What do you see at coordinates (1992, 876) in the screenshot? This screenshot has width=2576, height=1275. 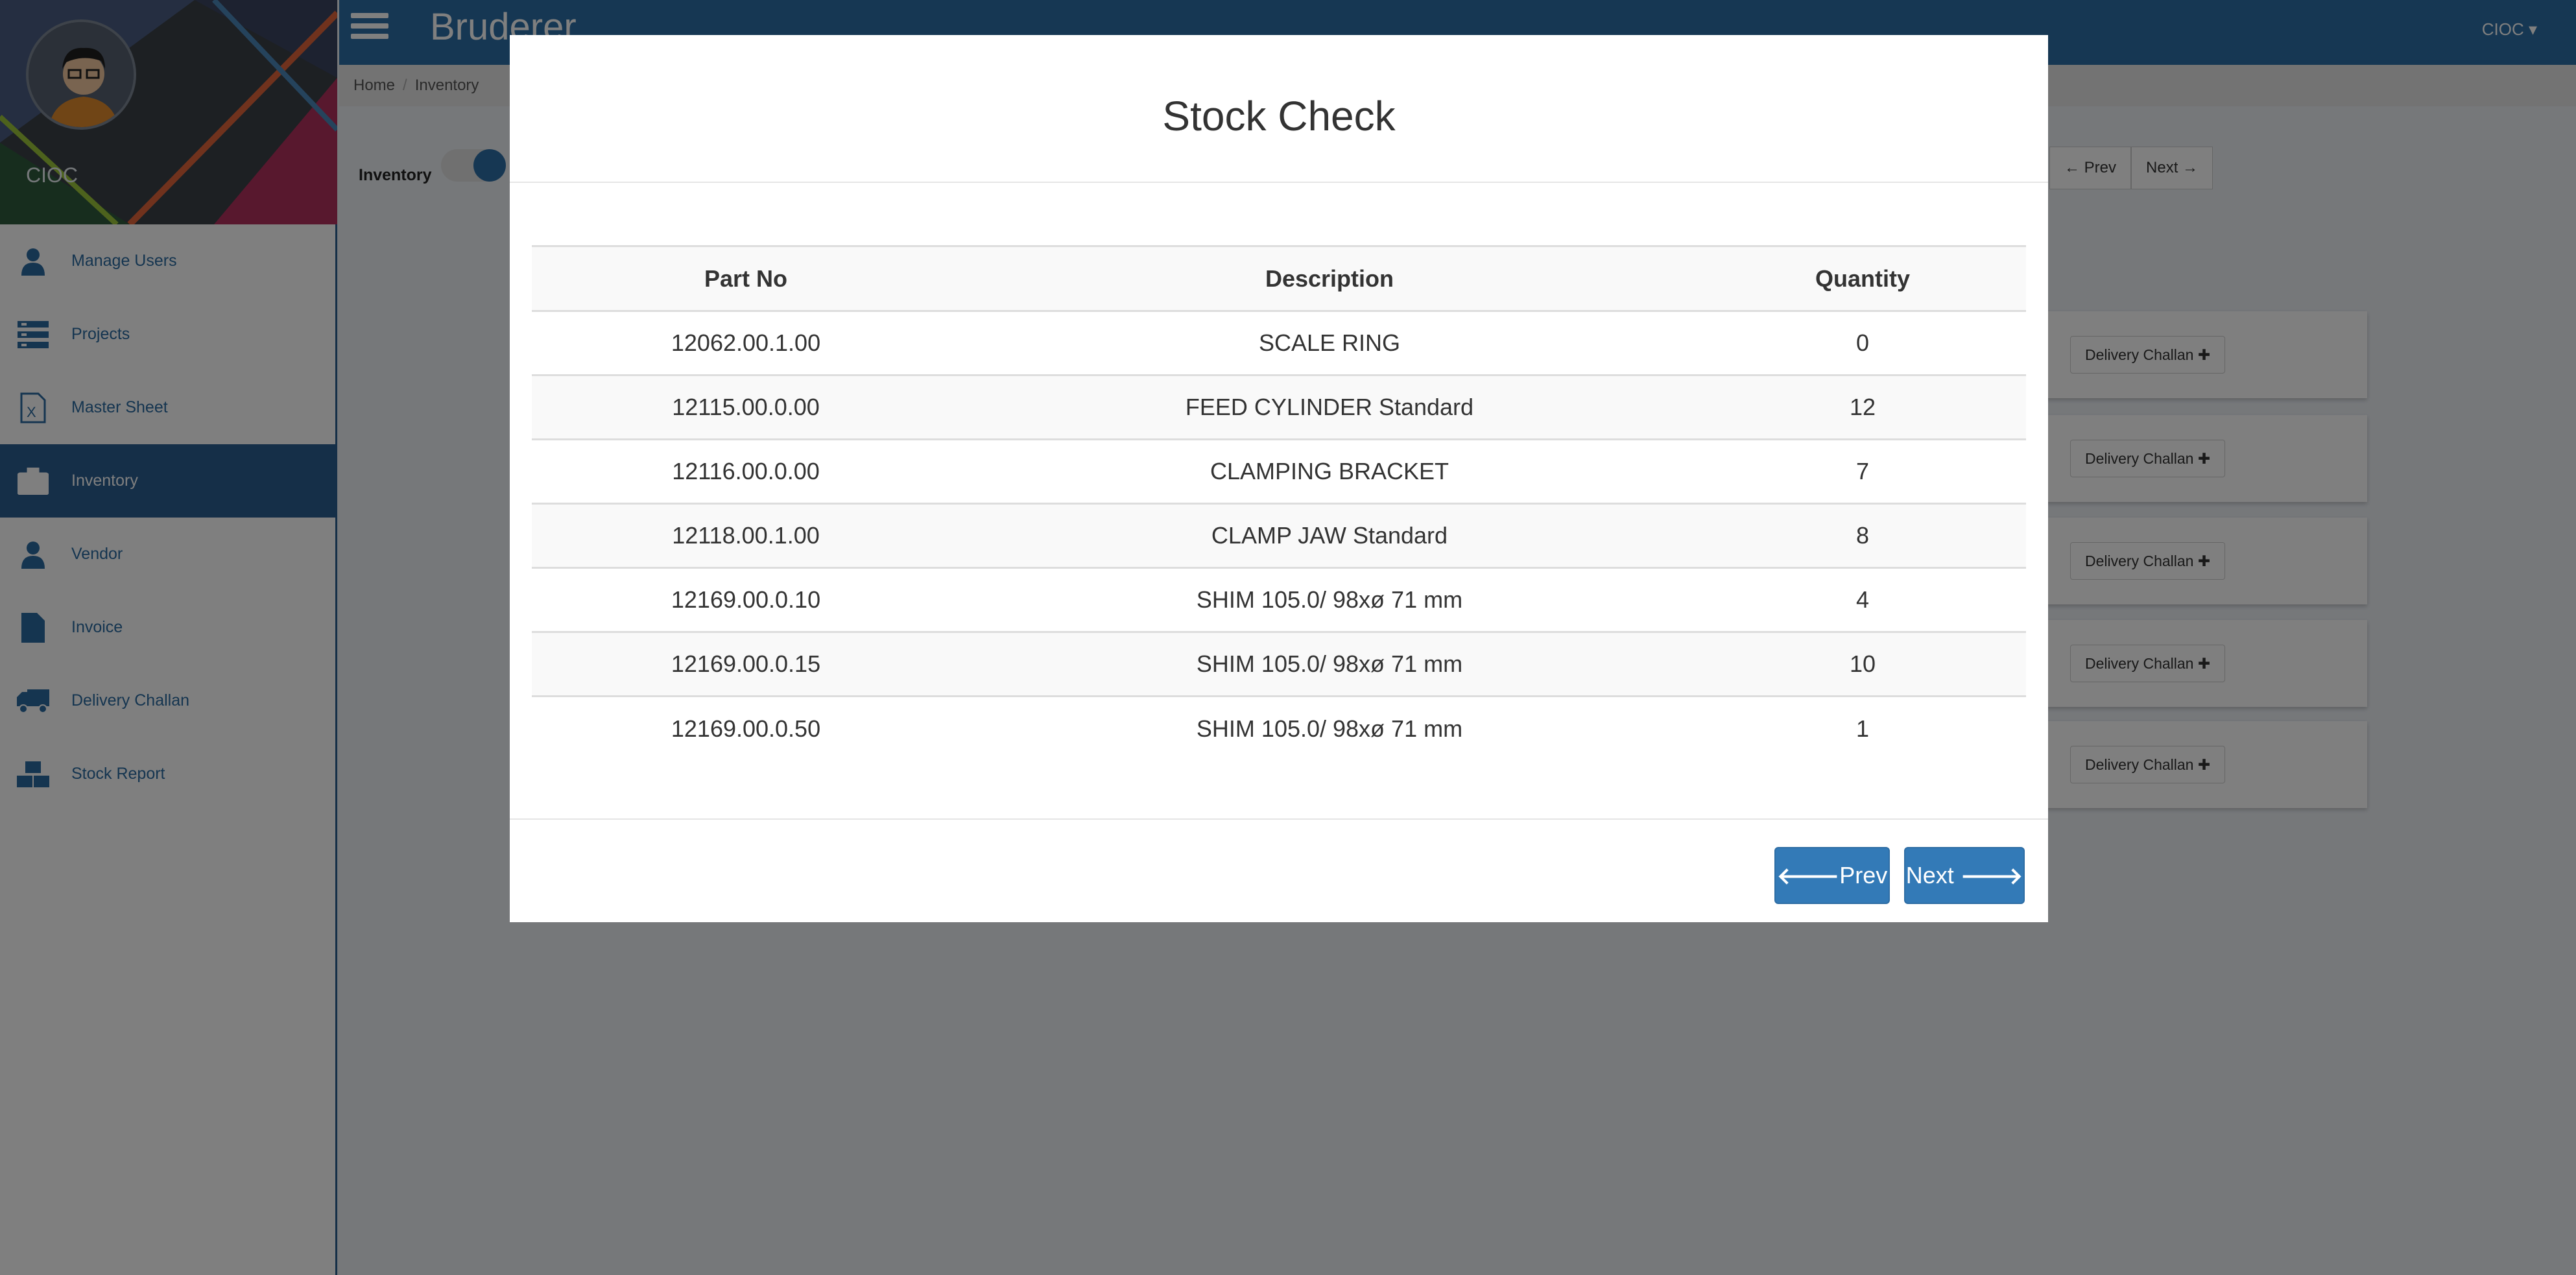 I see `arrow-right-icon: 🡒` at bounding box center [1992, 876].